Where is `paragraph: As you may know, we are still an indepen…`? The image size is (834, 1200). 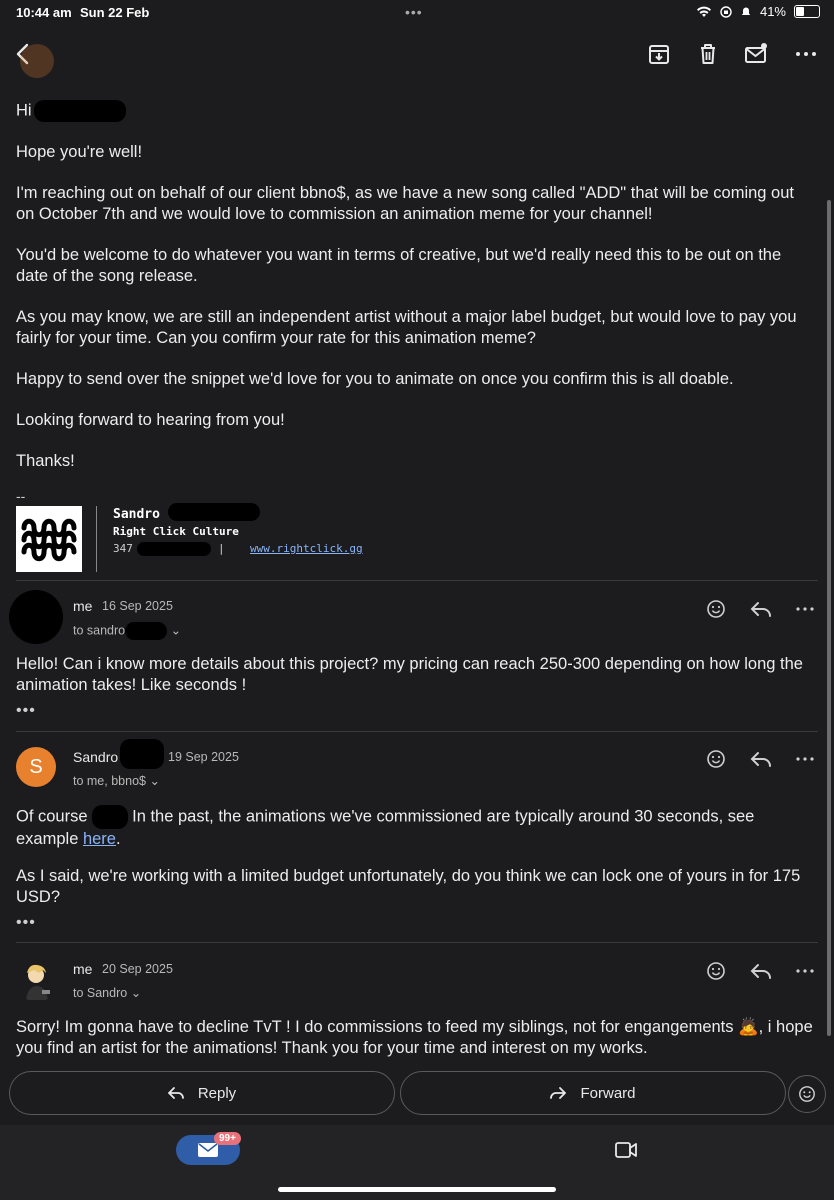
paragraph: As you may know, we are still an indepen… is located at coordinates (406, 327).